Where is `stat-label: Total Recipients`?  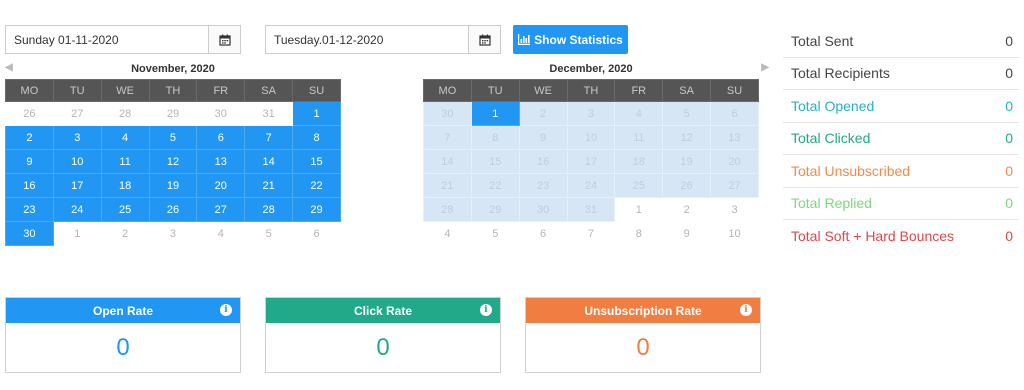 stat-label: Total Recipients is located at coordinates (840, 73).